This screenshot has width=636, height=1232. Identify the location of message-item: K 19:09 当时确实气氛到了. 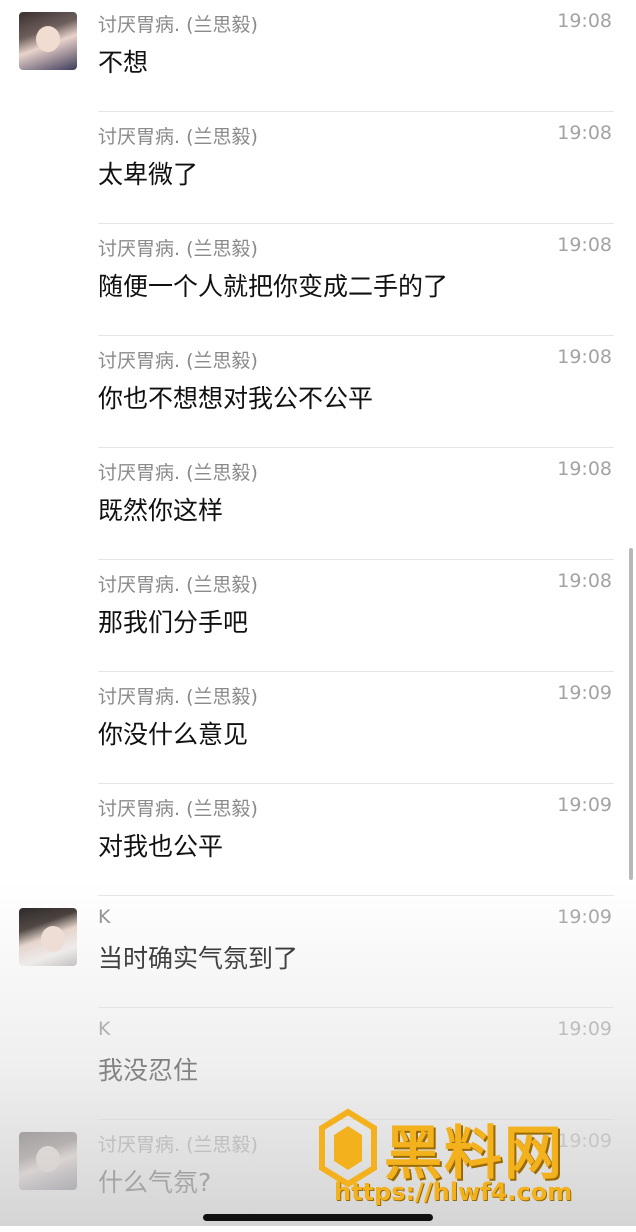
(318, 952).